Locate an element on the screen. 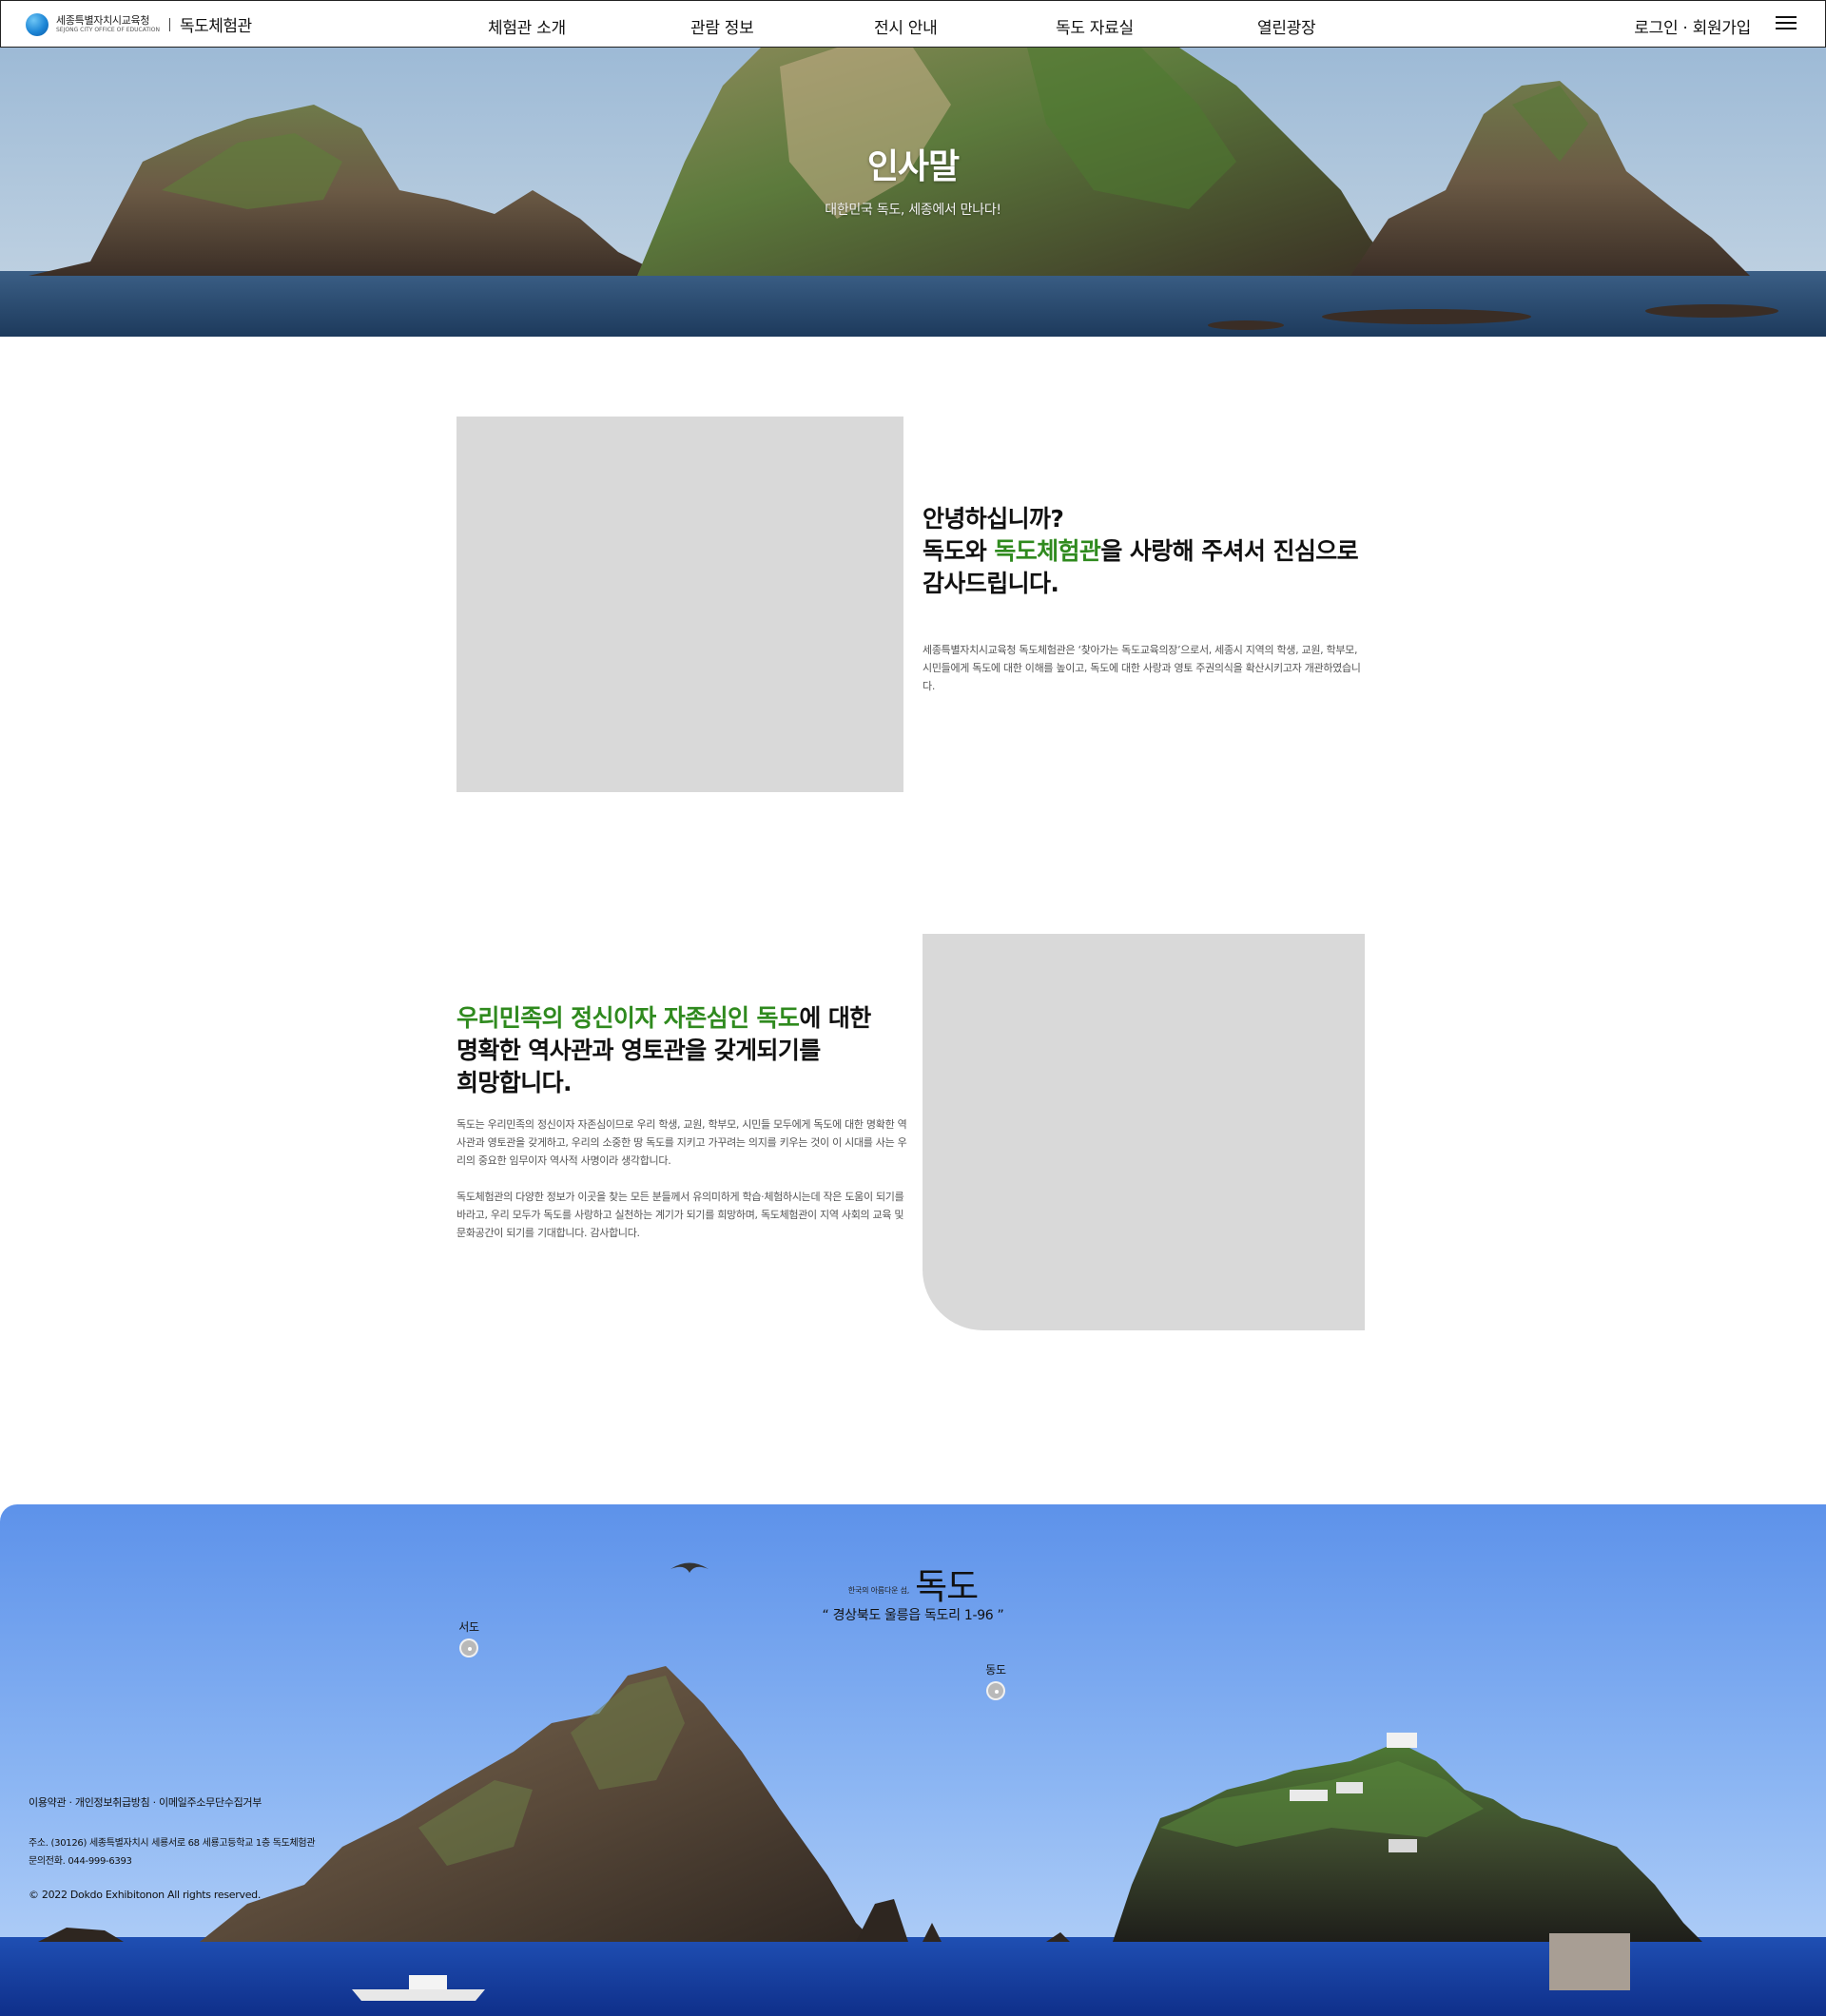 The image size is (1826, 2016). hero-dokdo-photo is located at coordinates (913, 193).